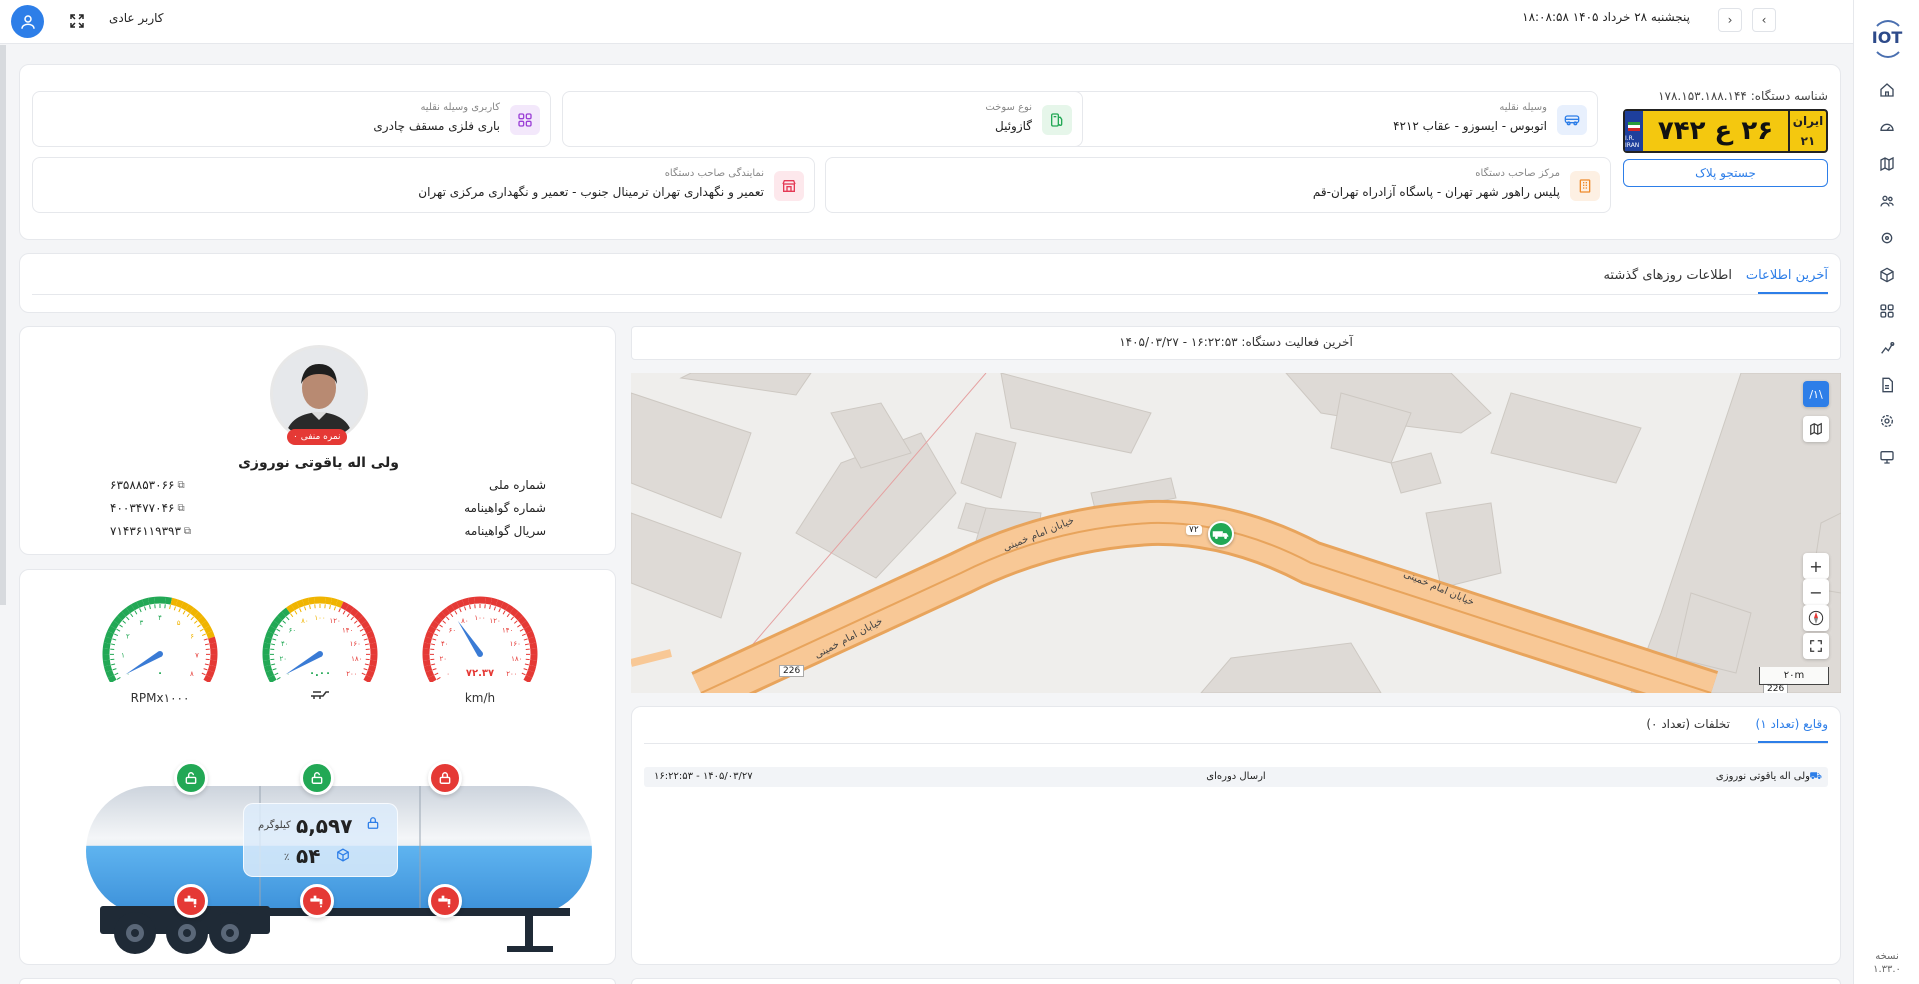 The image size is (1919, 984). I want to click on nav-routes, so click(1887, 348).